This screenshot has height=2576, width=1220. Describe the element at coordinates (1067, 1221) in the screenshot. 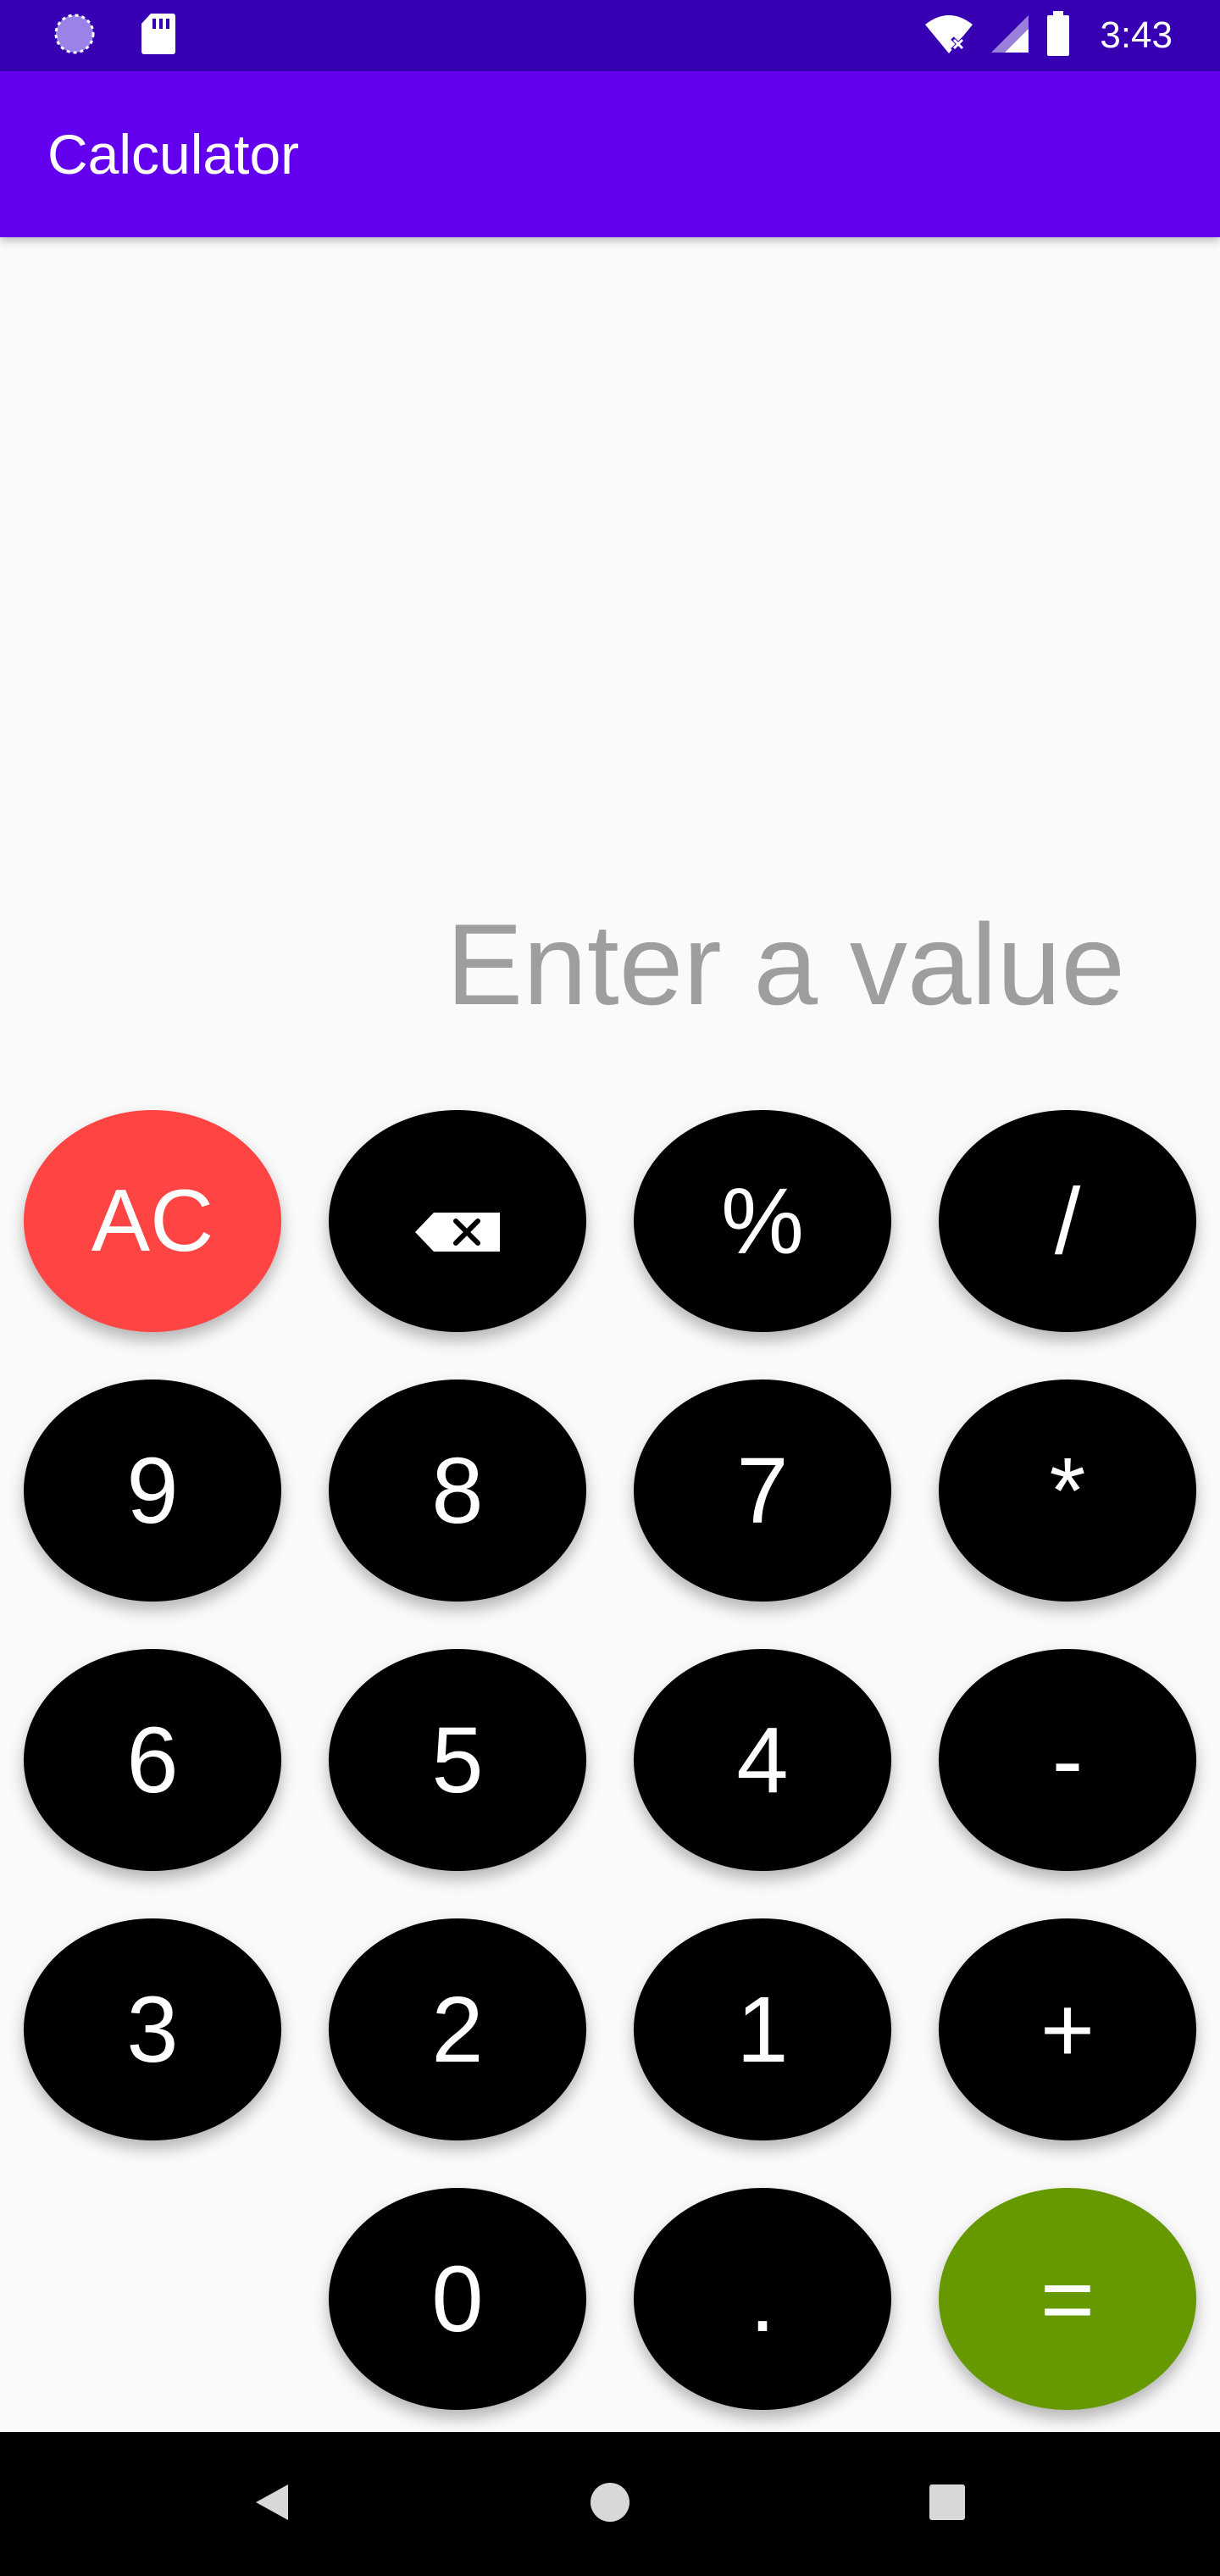

I see `divide-button: /` at that location.